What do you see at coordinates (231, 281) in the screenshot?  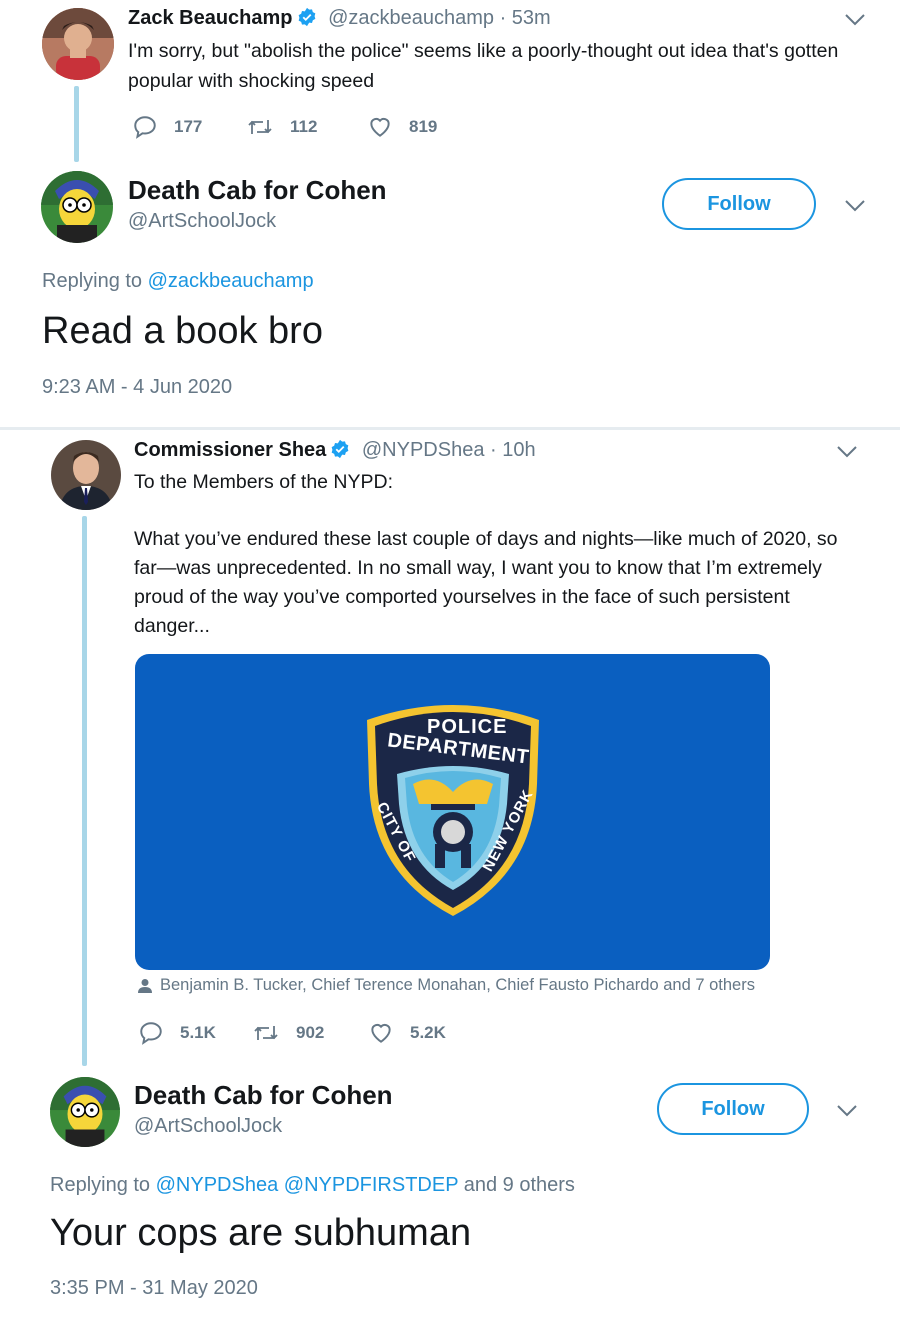 I see `mention-link: @zackbeauchamp` at bounding box center [231, 281].